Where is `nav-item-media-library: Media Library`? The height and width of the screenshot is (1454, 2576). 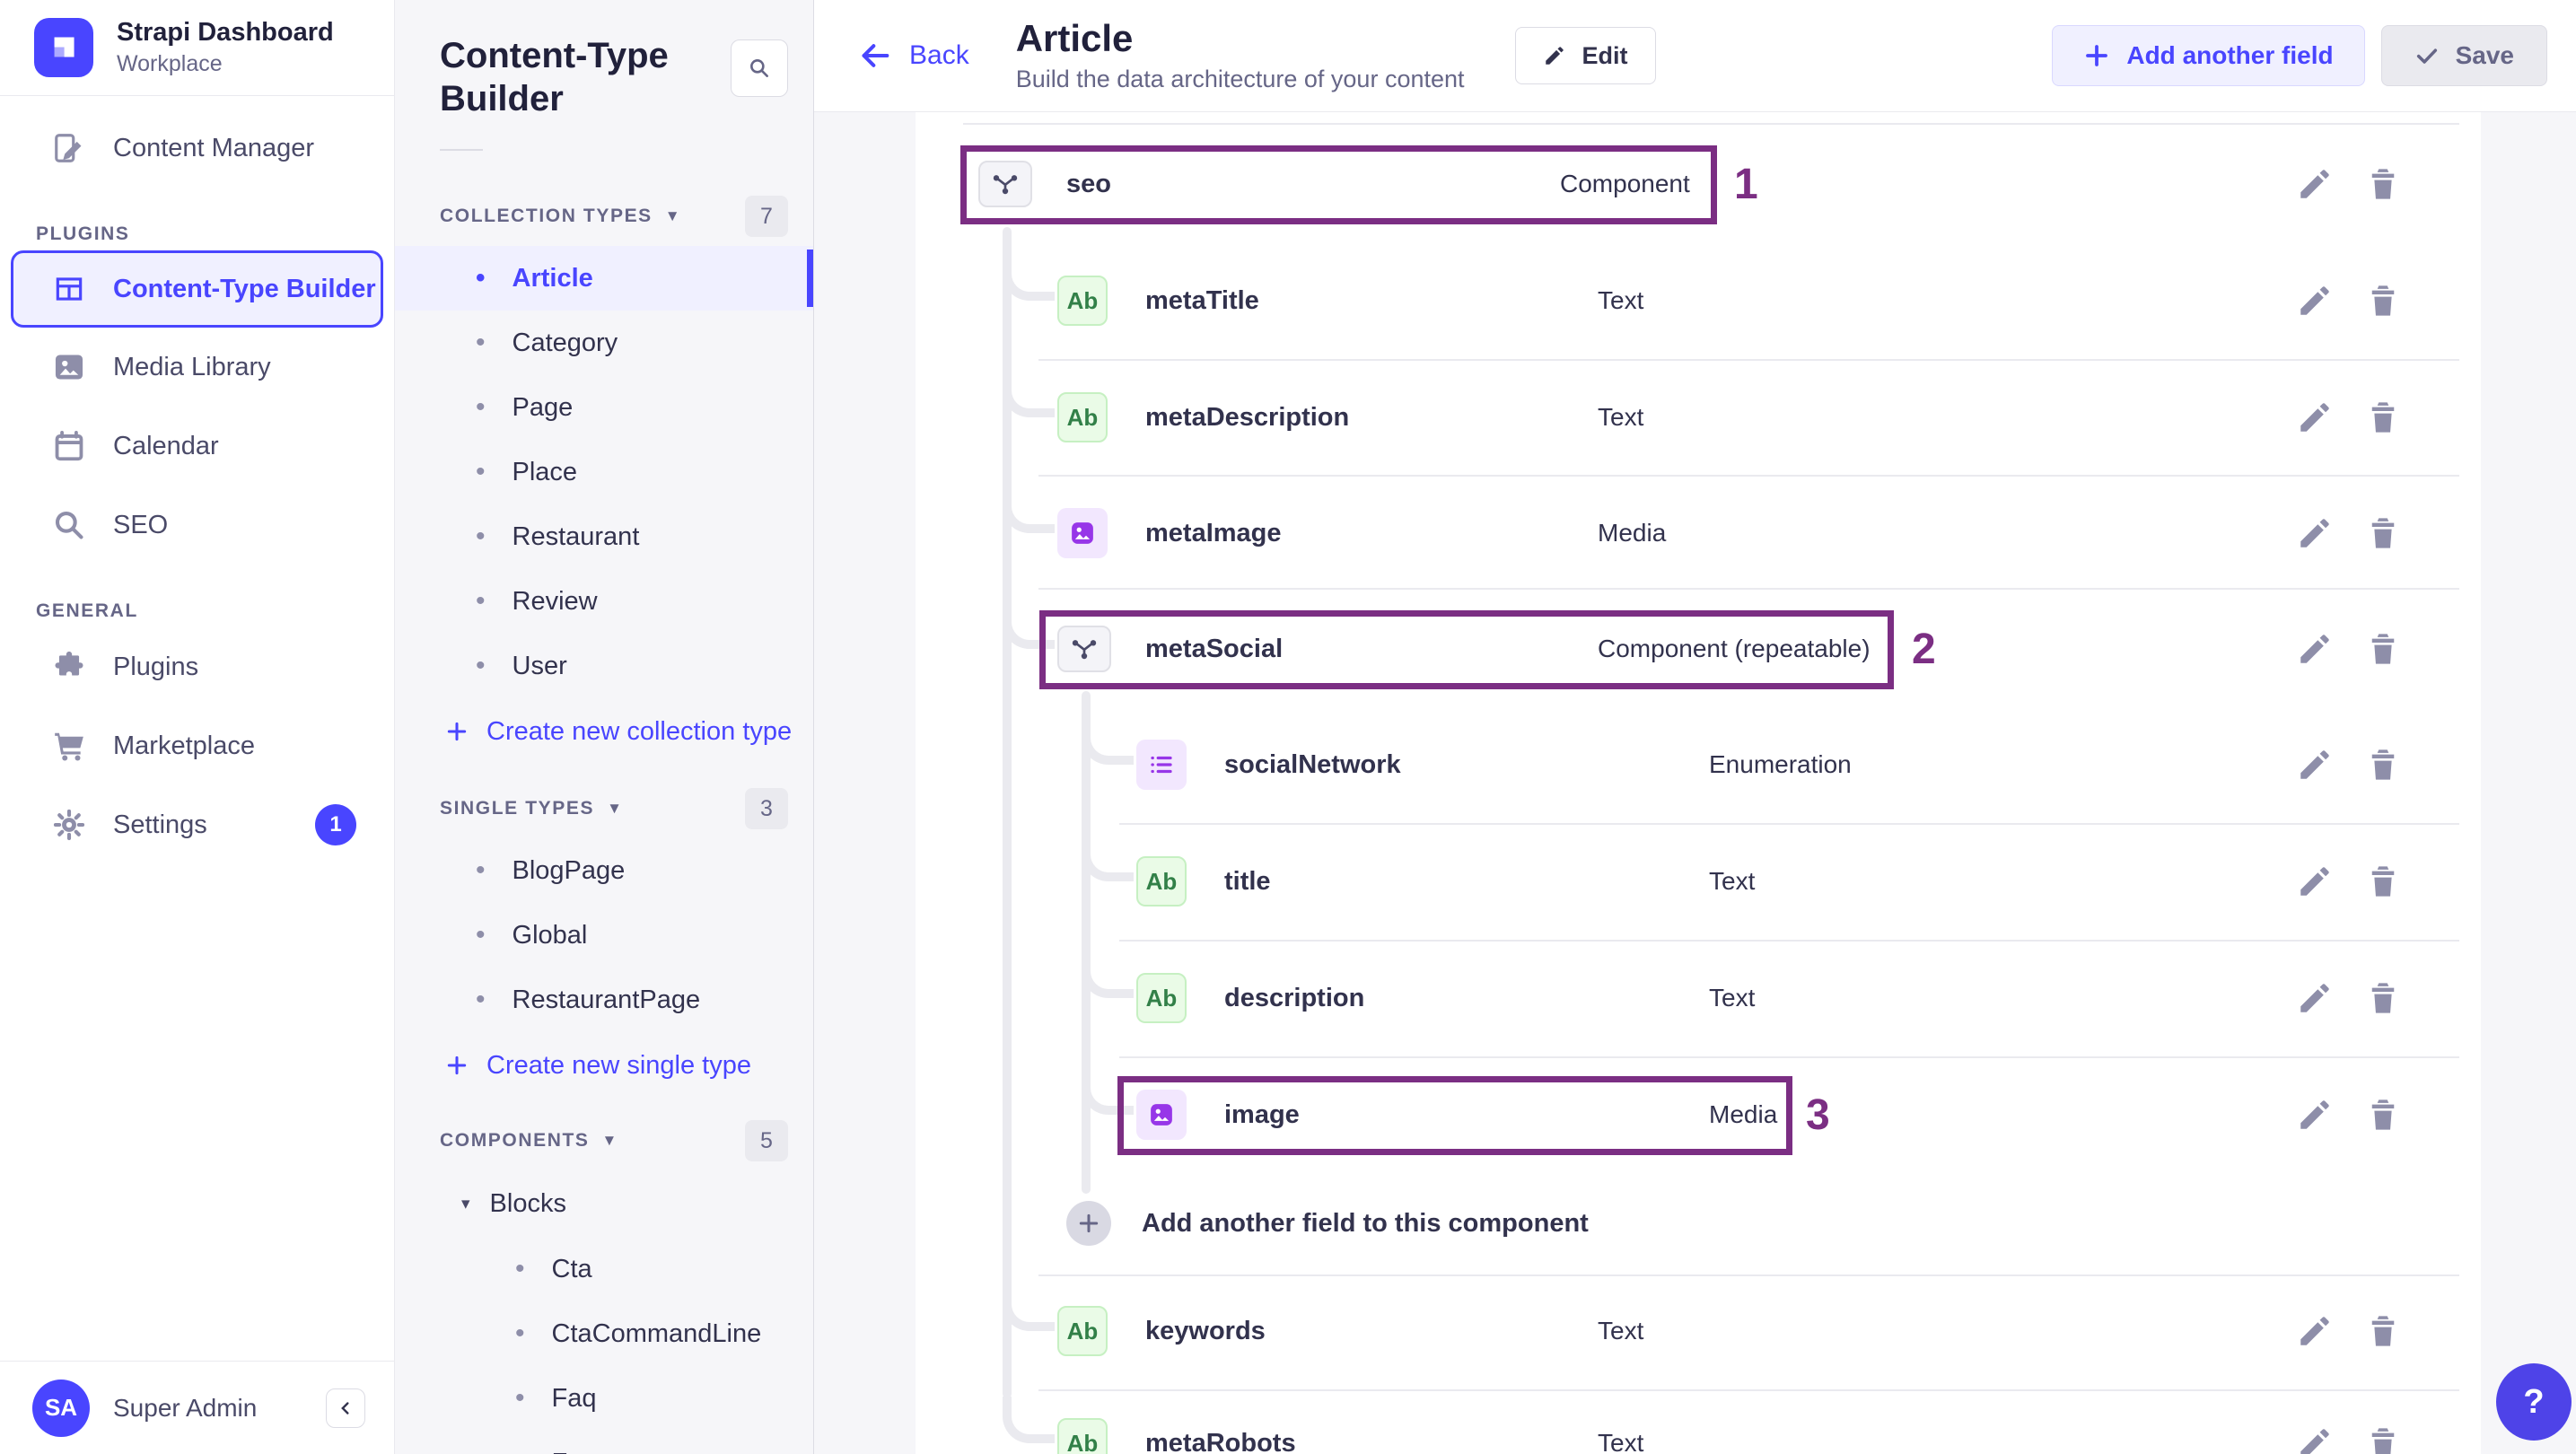 nav-item-media-library: Media Library is located at coordinates (197, 367).